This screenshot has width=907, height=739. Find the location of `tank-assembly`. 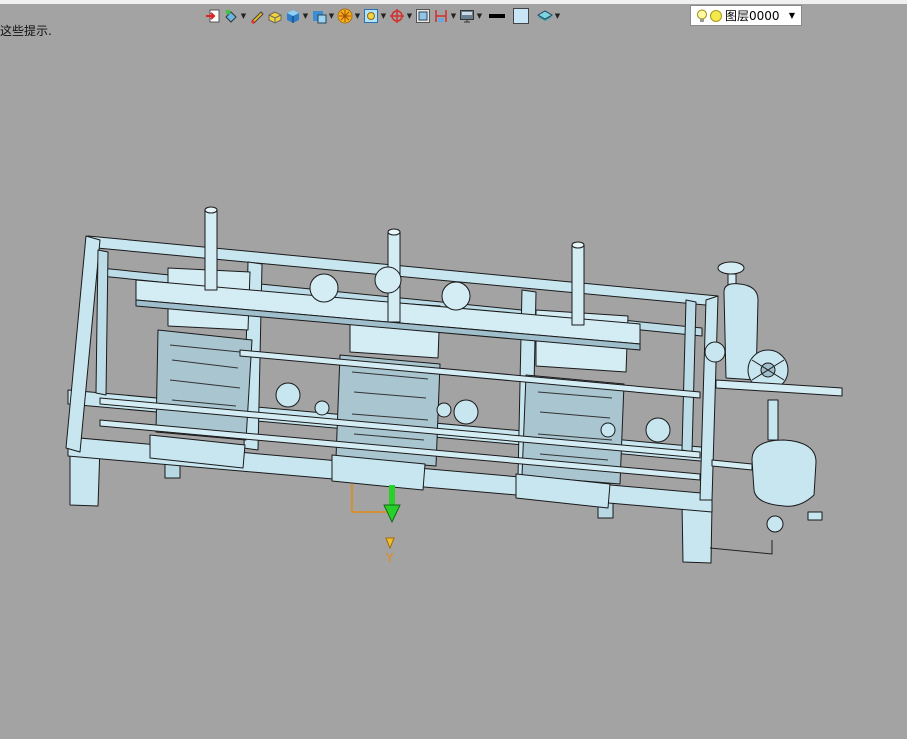

tank-assembly is located at coordinates (776, 408).